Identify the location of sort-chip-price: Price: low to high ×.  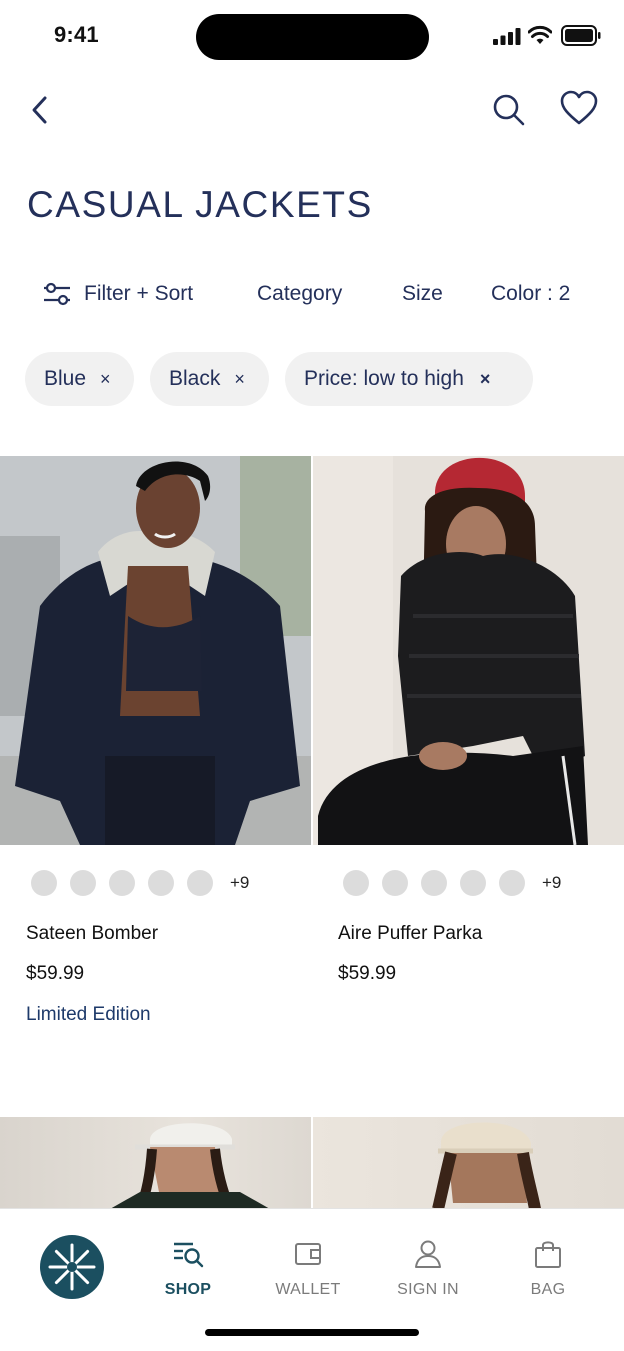
(409, 379).